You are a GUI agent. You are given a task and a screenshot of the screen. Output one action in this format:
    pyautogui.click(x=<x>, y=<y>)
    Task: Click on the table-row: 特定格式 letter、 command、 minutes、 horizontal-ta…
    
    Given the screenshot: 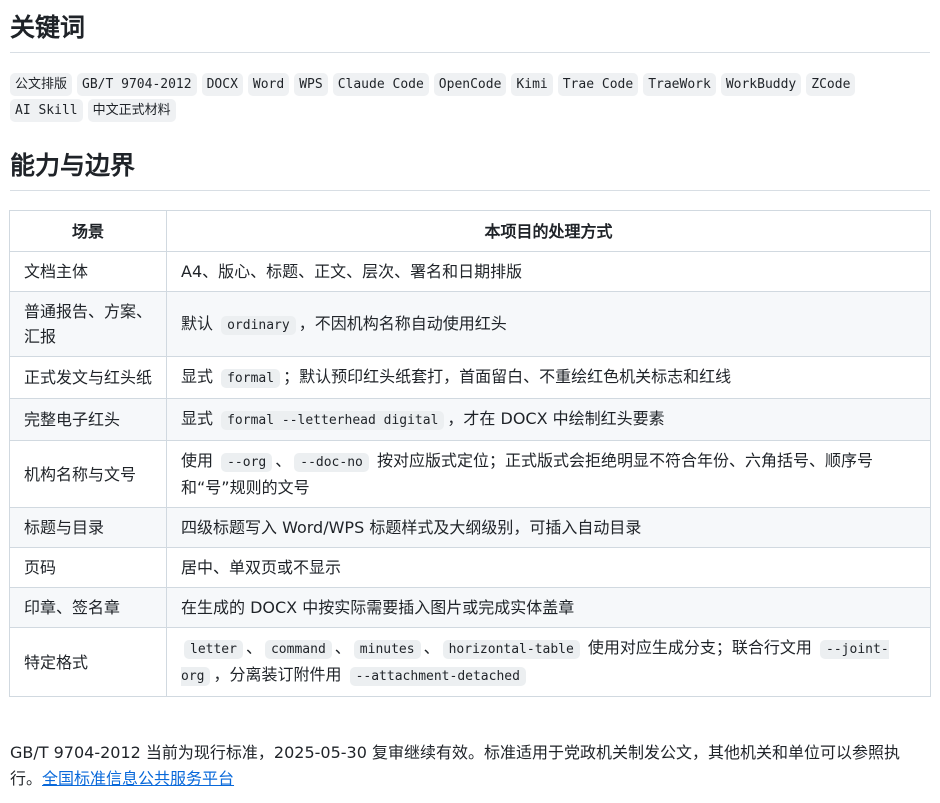 What is the action you would take?
    pyautogui.click(x=470, y=662)
    